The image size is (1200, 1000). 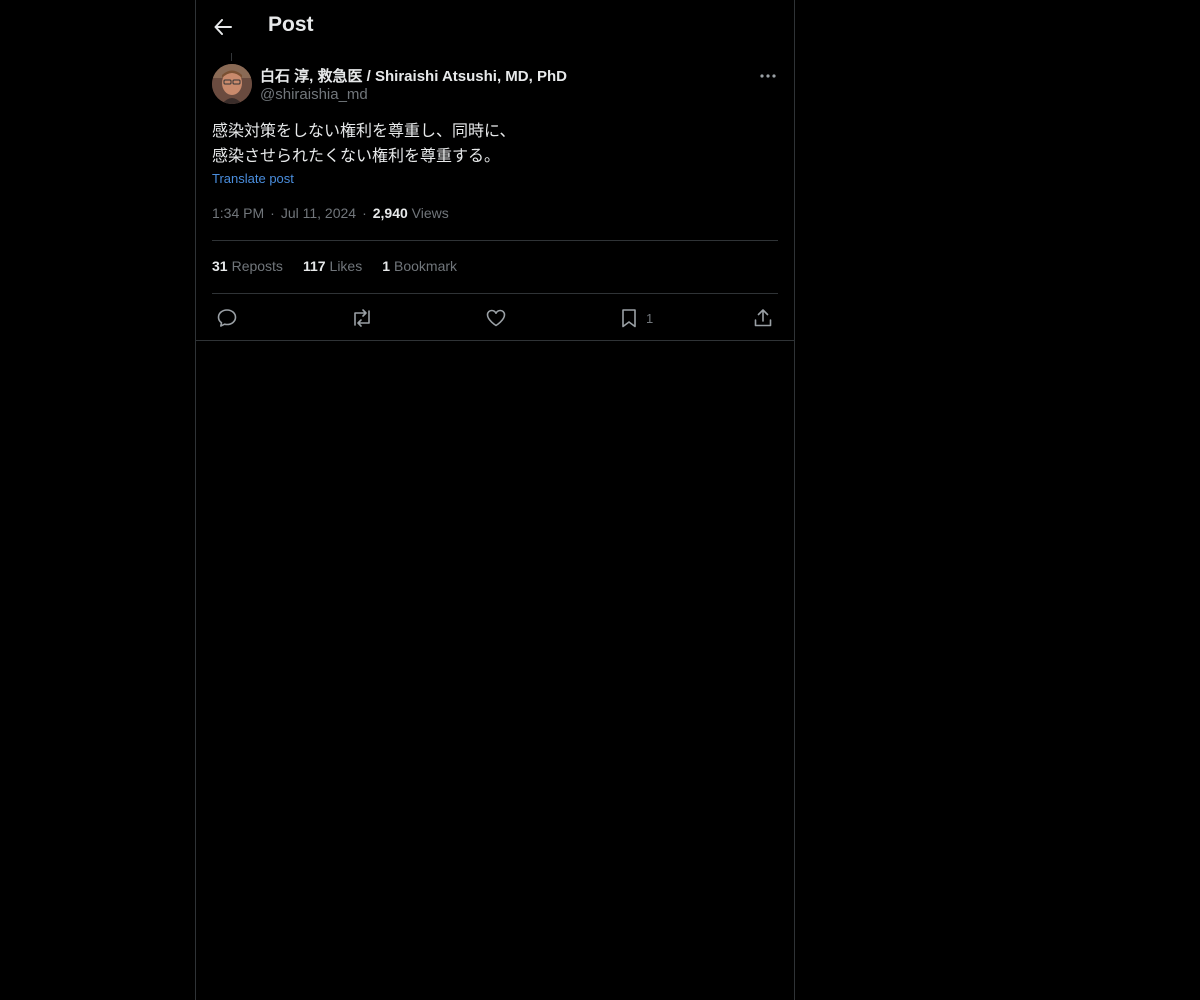 What do you see at coordinates (314, 94) in the screenshot?
I see `author-handle: @shiraishia_md` at bounding box center [314, 94].